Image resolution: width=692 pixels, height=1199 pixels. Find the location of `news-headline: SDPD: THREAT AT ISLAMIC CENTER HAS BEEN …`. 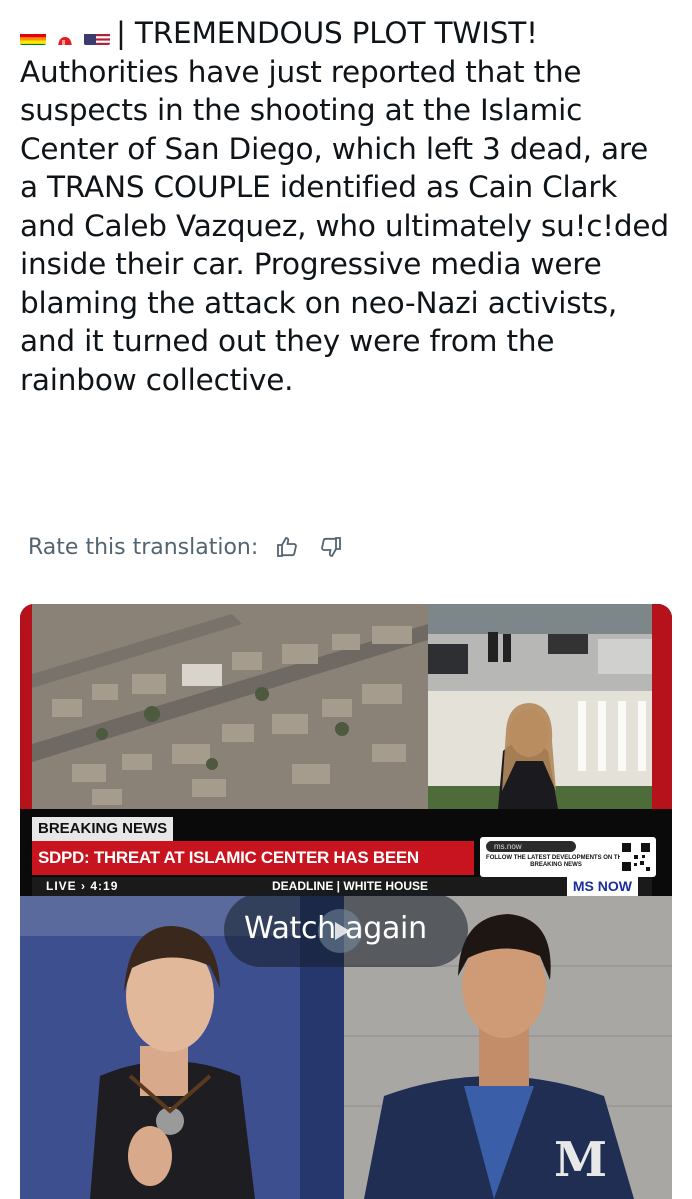

news-headline: SDPD: THREAT AT ISLAMIC CENTER HAS BEEN … is located at coordinates (253, 871).